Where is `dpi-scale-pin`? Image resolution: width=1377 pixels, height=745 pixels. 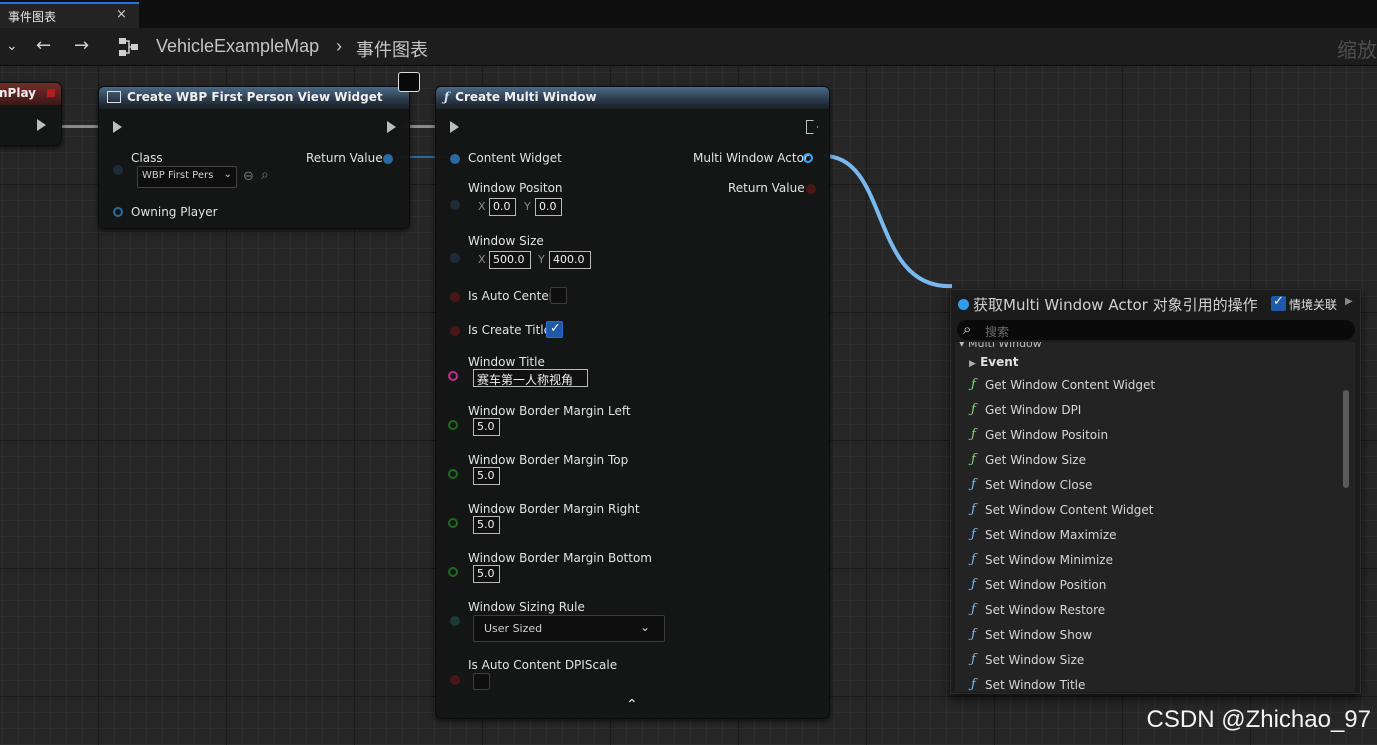
dpi-scale-pin is located at coordinates (455, 680).